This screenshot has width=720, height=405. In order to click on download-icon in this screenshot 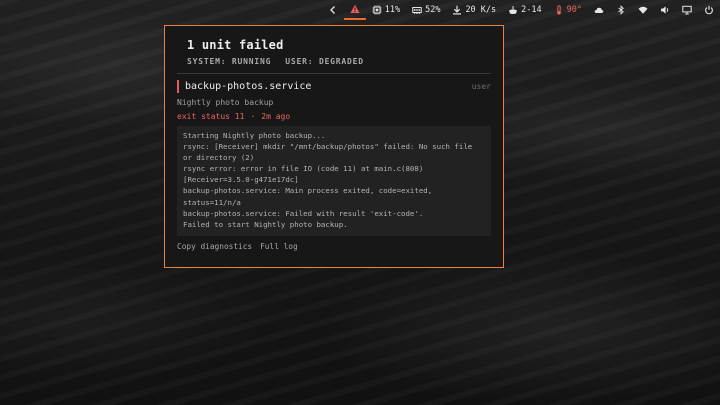, I will do `click(457, 10)`.